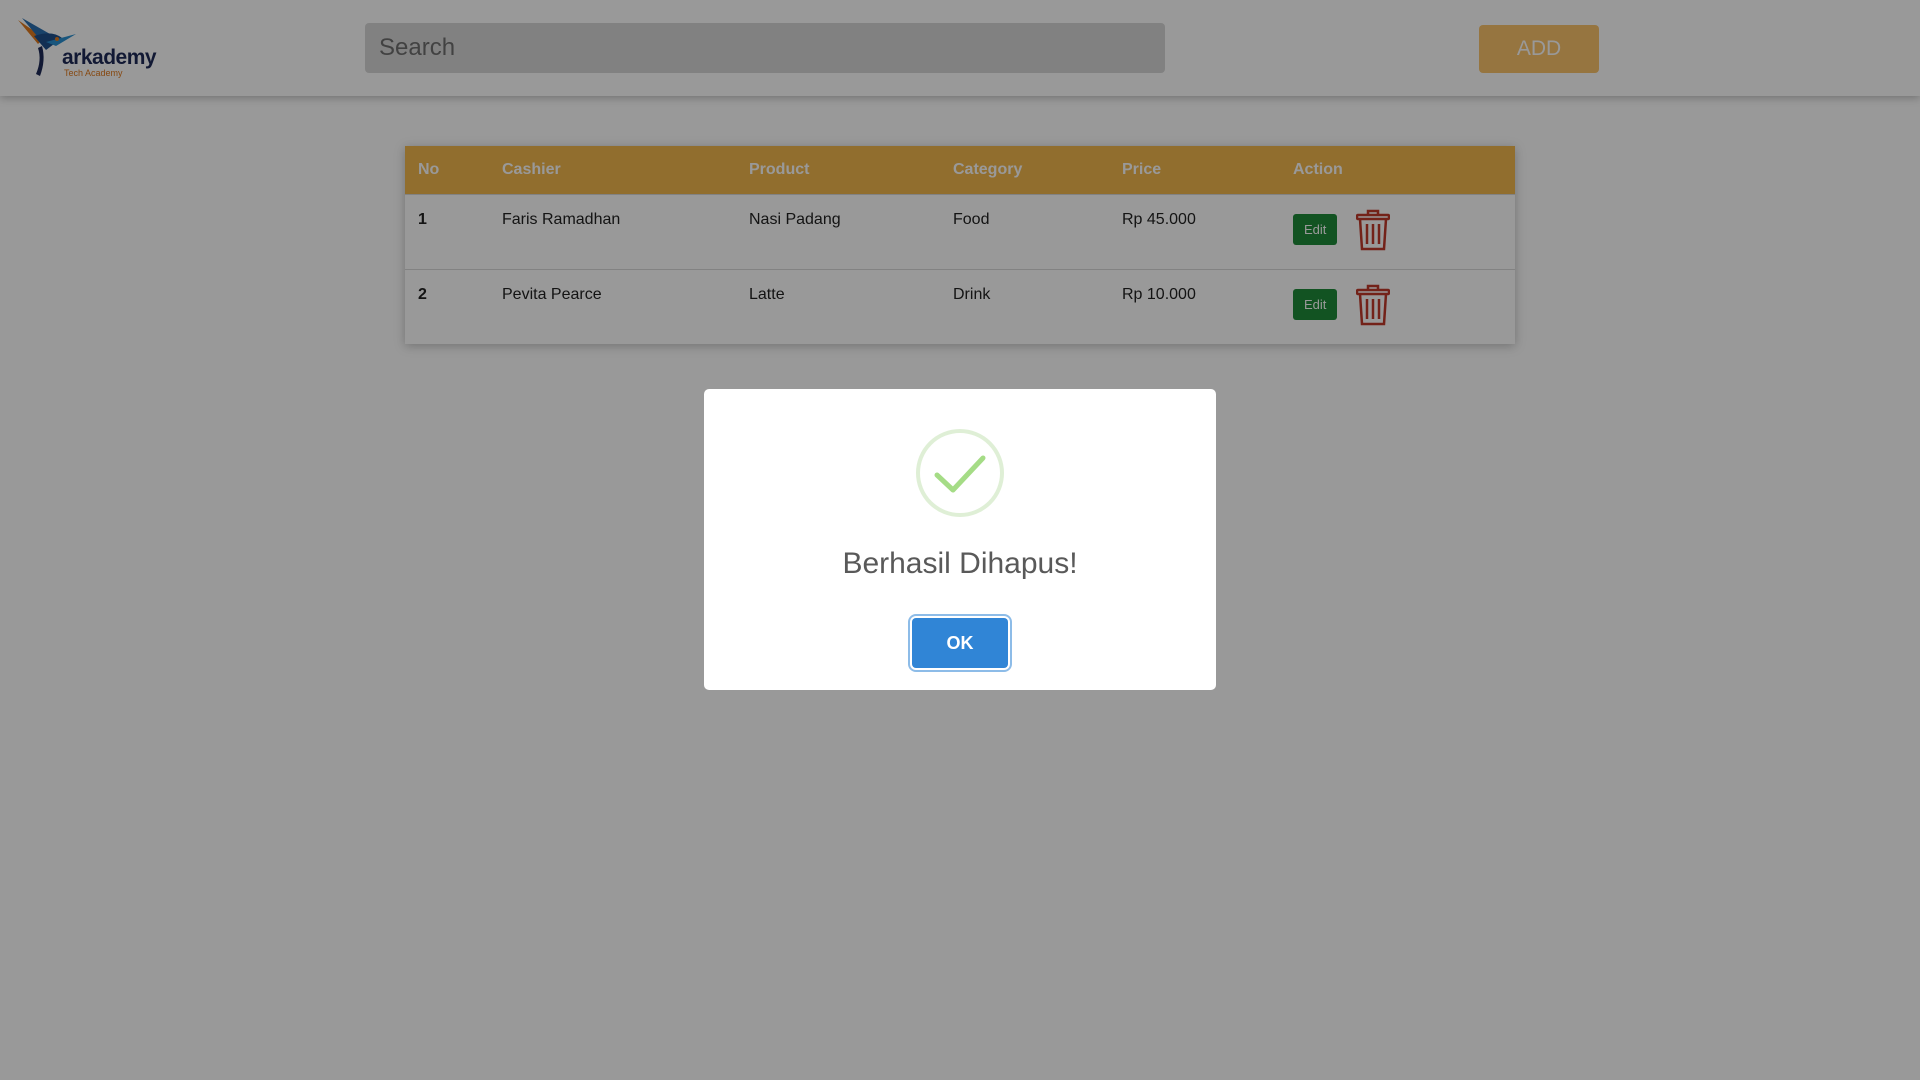  What do you see at coordinates (960, 473) in the screenshot?
I see `success-check-icon` at bounding box center [960, 473].